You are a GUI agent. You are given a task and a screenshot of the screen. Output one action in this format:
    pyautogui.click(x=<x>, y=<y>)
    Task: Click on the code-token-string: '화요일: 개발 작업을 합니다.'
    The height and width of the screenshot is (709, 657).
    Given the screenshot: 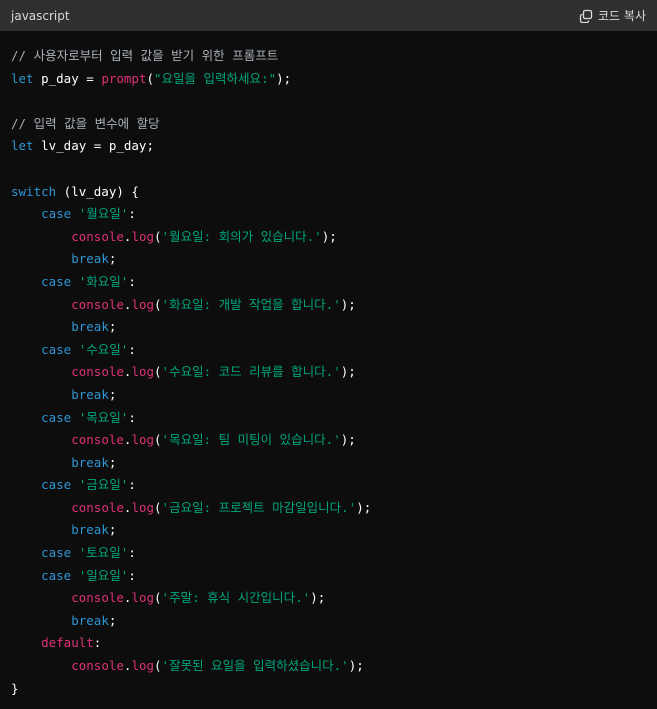 What is the action you would take?
    pyautogui.click(x=251, y=304)
    